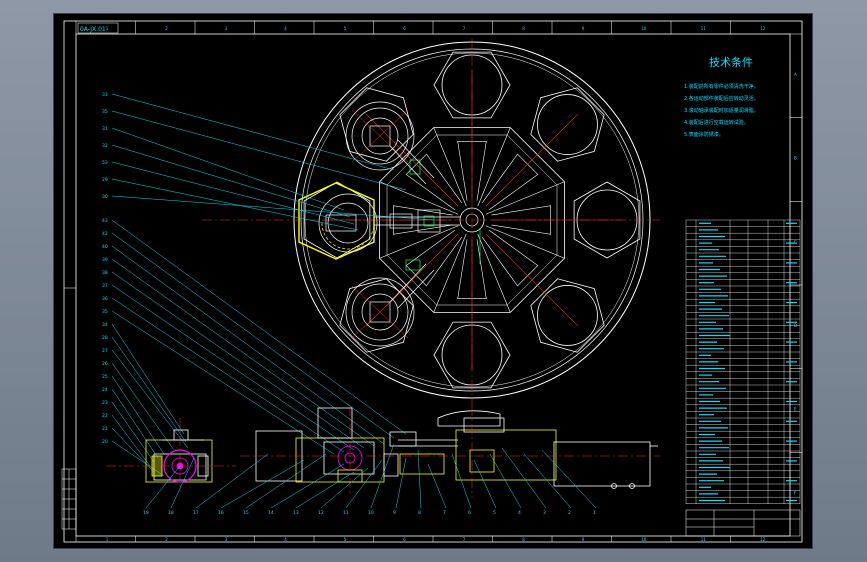 The height and width of the screenshot is (562, 867). I want to click on grid-label-bottom: 4, so click(285, 539).